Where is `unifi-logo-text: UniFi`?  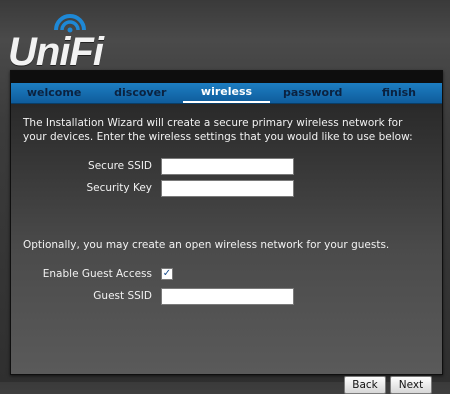 unifi-logo-text: UniFi is located at coordinates (56, 52).